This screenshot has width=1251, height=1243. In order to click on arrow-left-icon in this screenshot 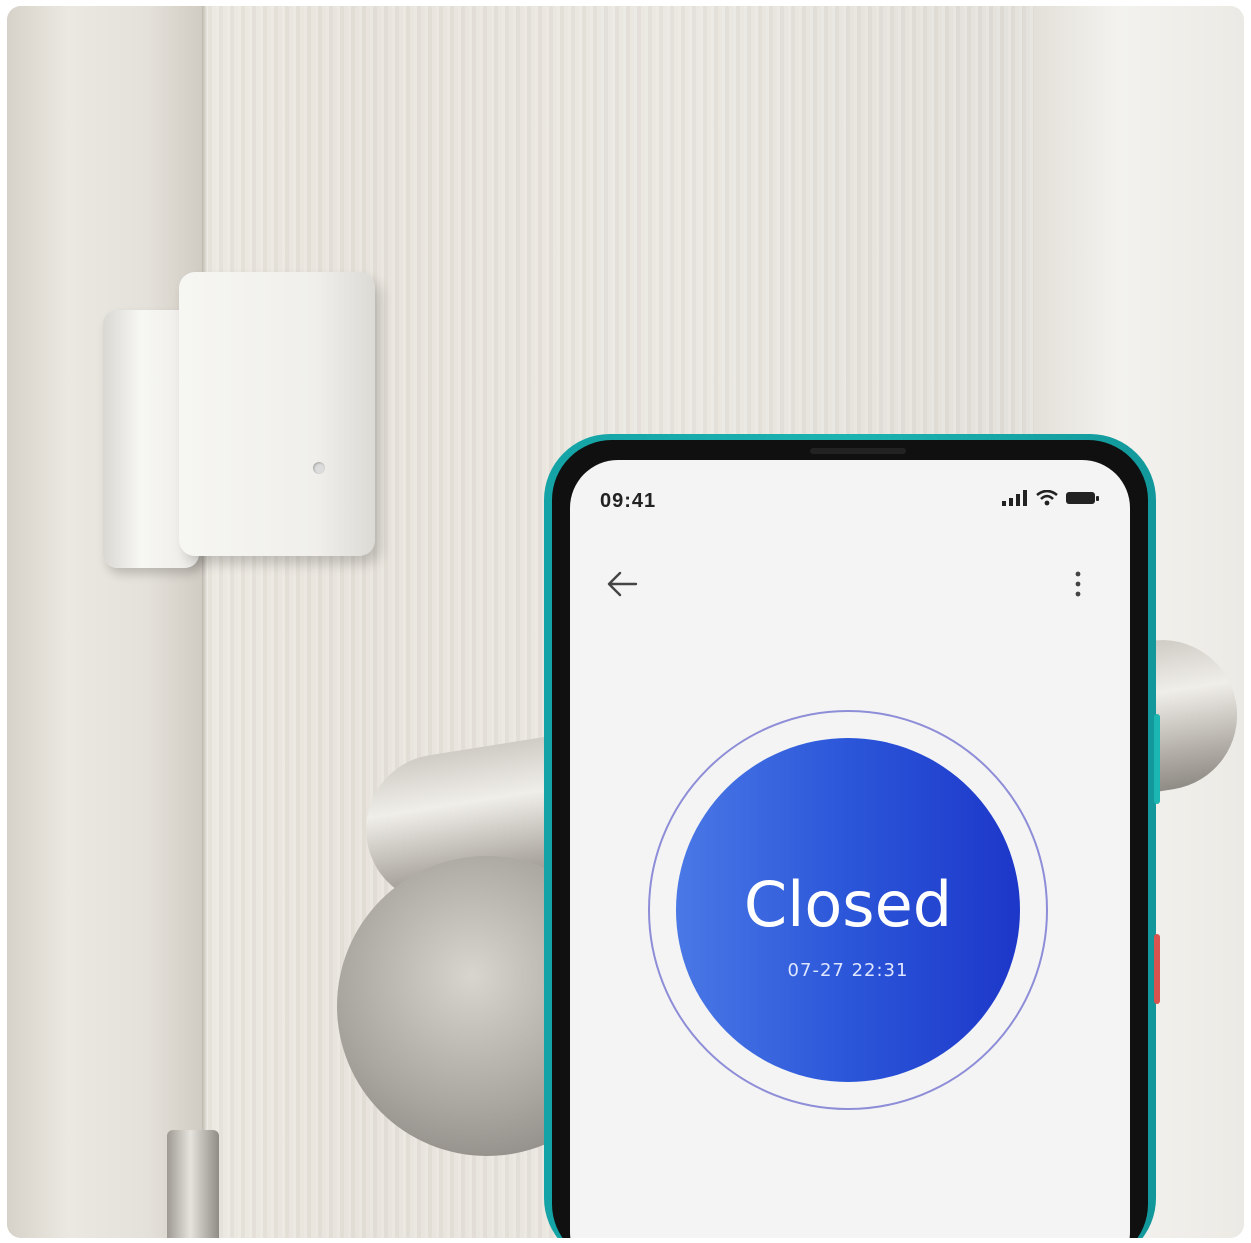, I will do `click(624, 584)`.